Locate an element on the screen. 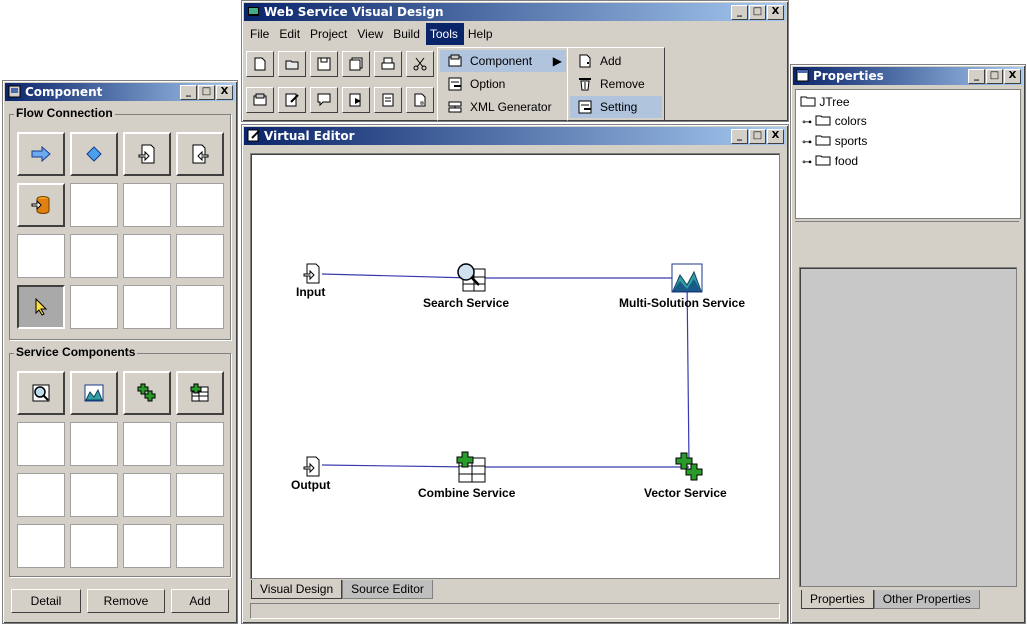 The height and width of the screenshot is (625, 1027). menu-help: Help is located at coordinates (481, 34).